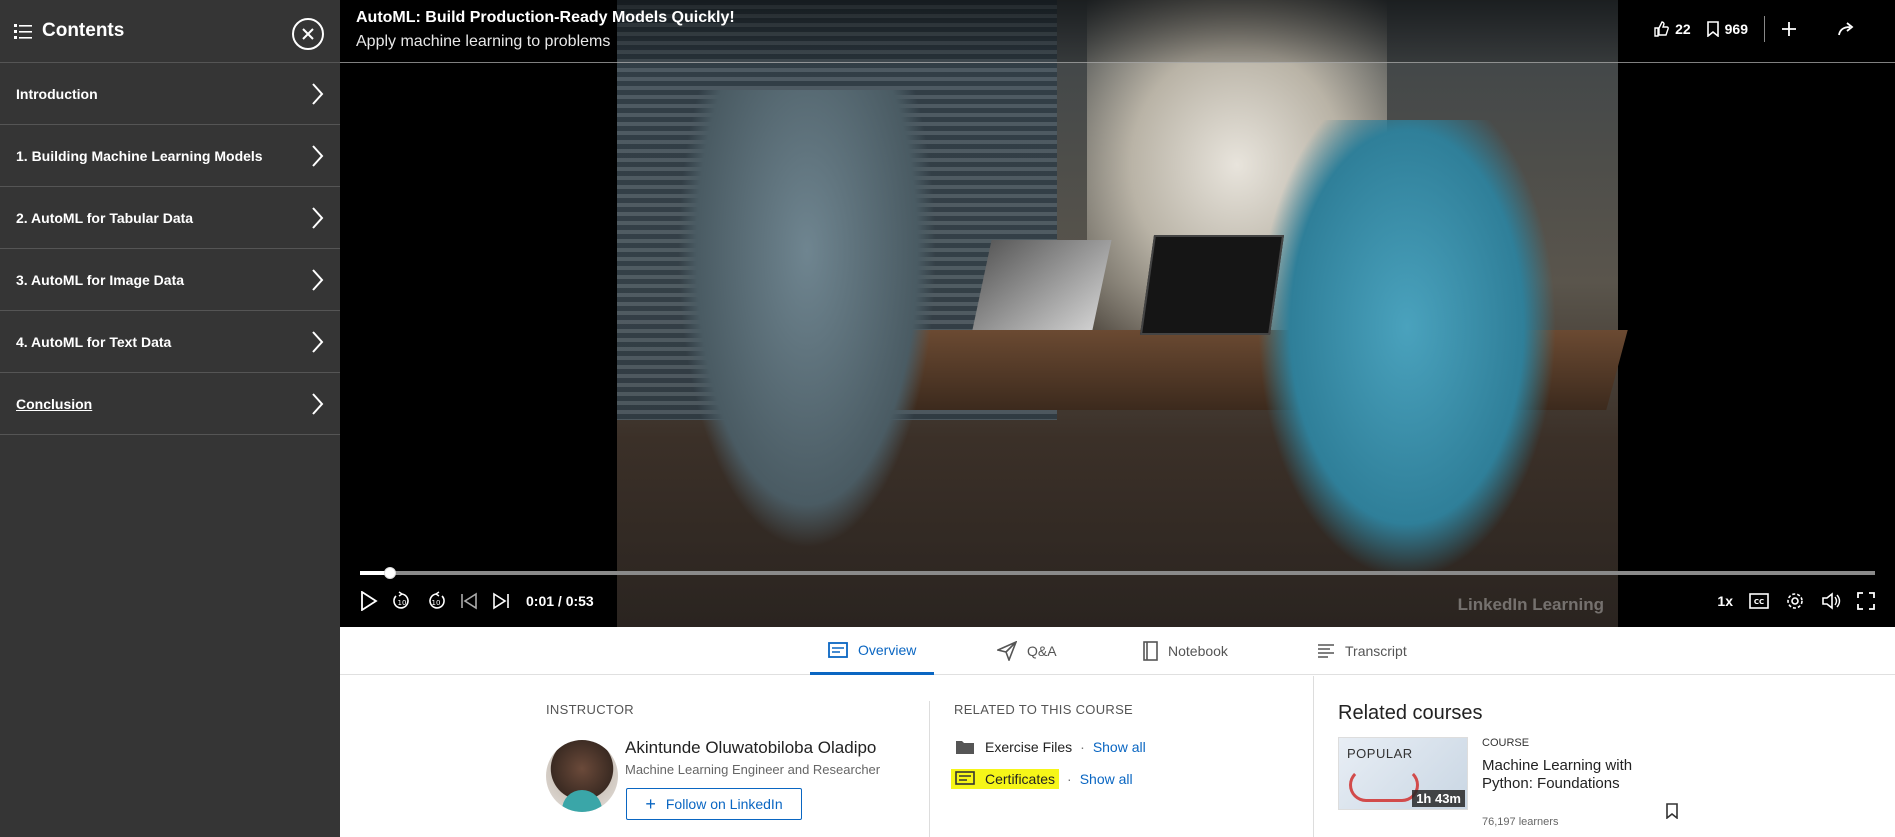  Describe the element at coordinates (57, 93) in the screenshot. I see `chapter-label: Introduction` at that location.